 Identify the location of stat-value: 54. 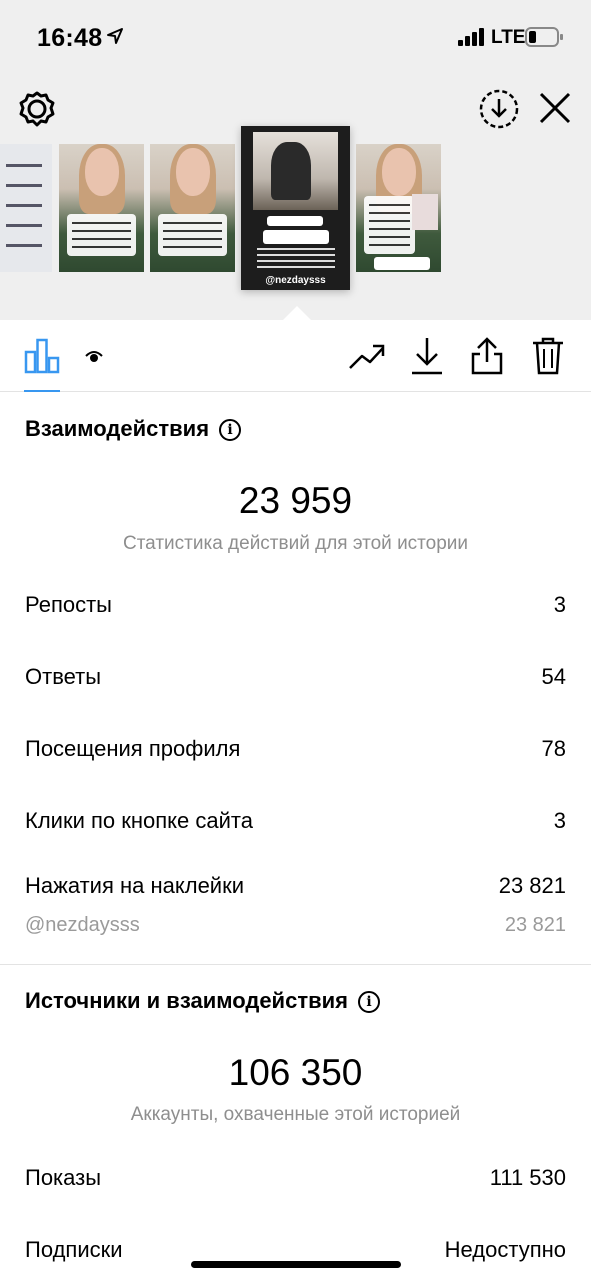
(553, 676).